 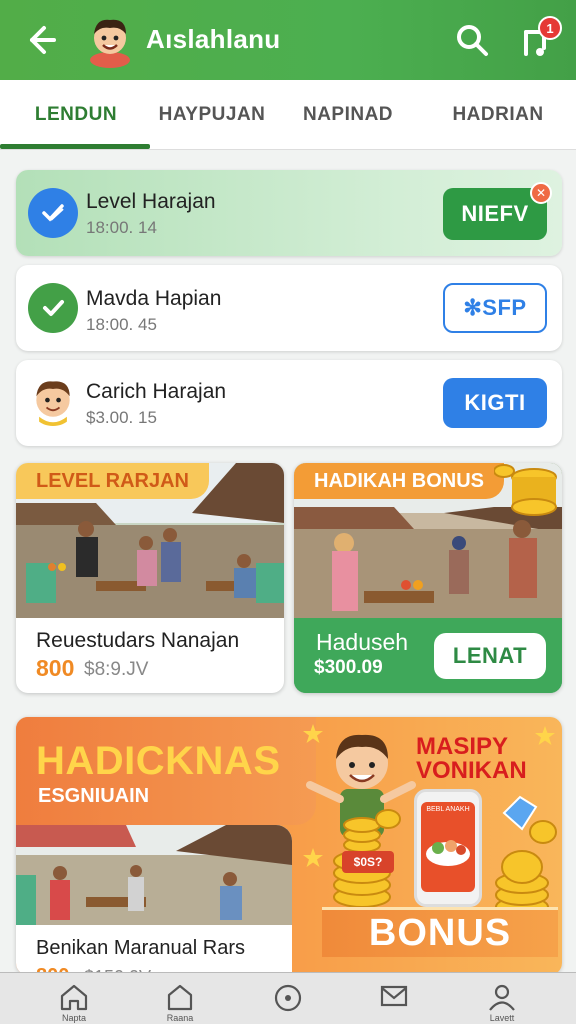 What do you see at coordinates (289, 213) in the screenshot?
I see `list-item: Level Harajan 18:00. 14 ΝΙΕFV ✕` at bounding box center [289, 213].